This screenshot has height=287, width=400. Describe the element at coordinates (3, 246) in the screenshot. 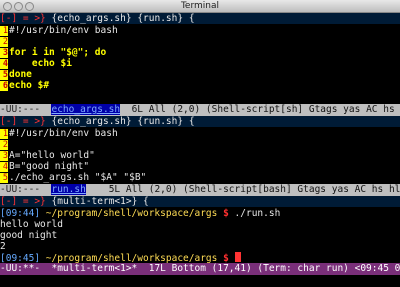

I see `terminal-output-line: 2` at that location.